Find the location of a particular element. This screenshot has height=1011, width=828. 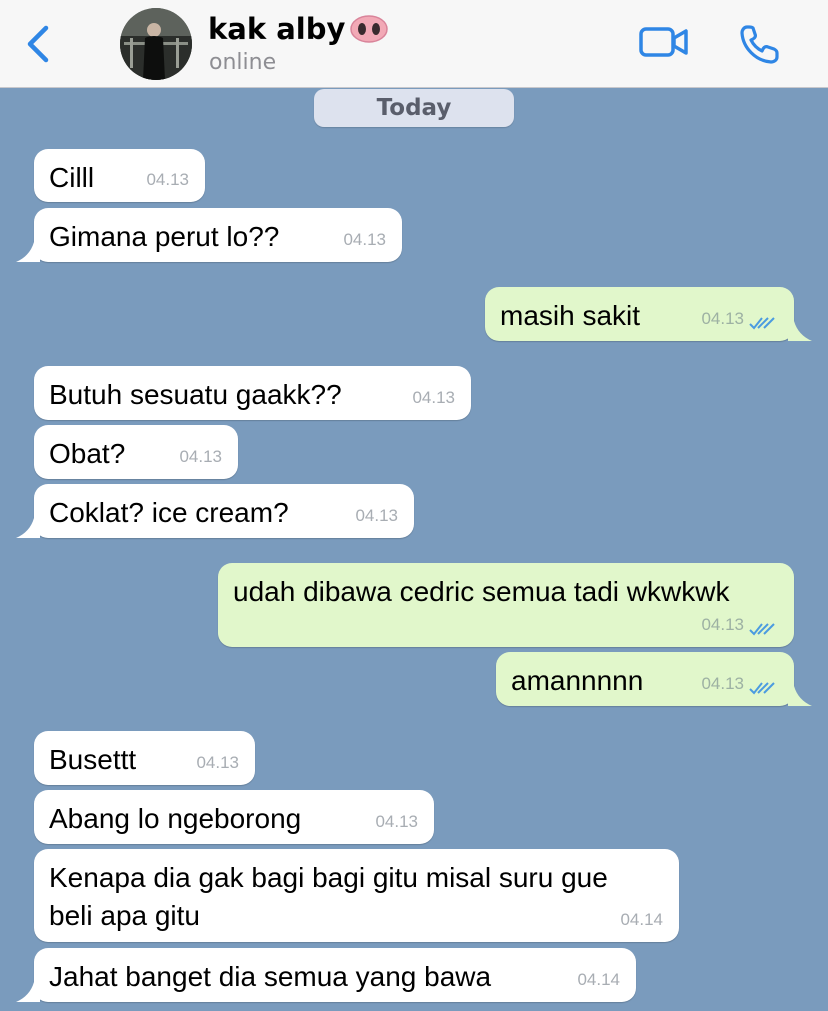

message-text: Coklat? ice cream? is located at coordinates (169, 512).